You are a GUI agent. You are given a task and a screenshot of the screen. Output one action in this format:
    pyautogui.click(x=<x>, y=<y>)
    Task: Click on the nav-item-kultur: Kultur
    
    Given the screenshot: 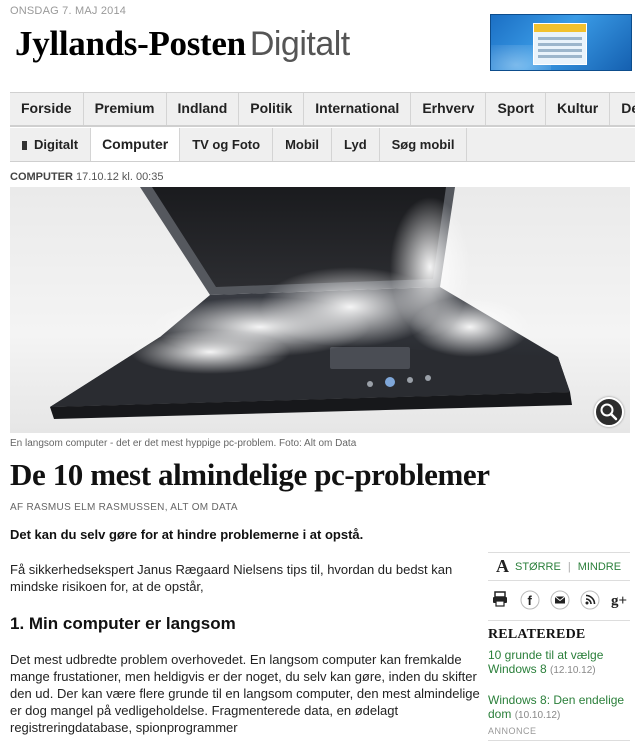 What is the action you would take?
    pyautogui.click(x=578, y=109)
    